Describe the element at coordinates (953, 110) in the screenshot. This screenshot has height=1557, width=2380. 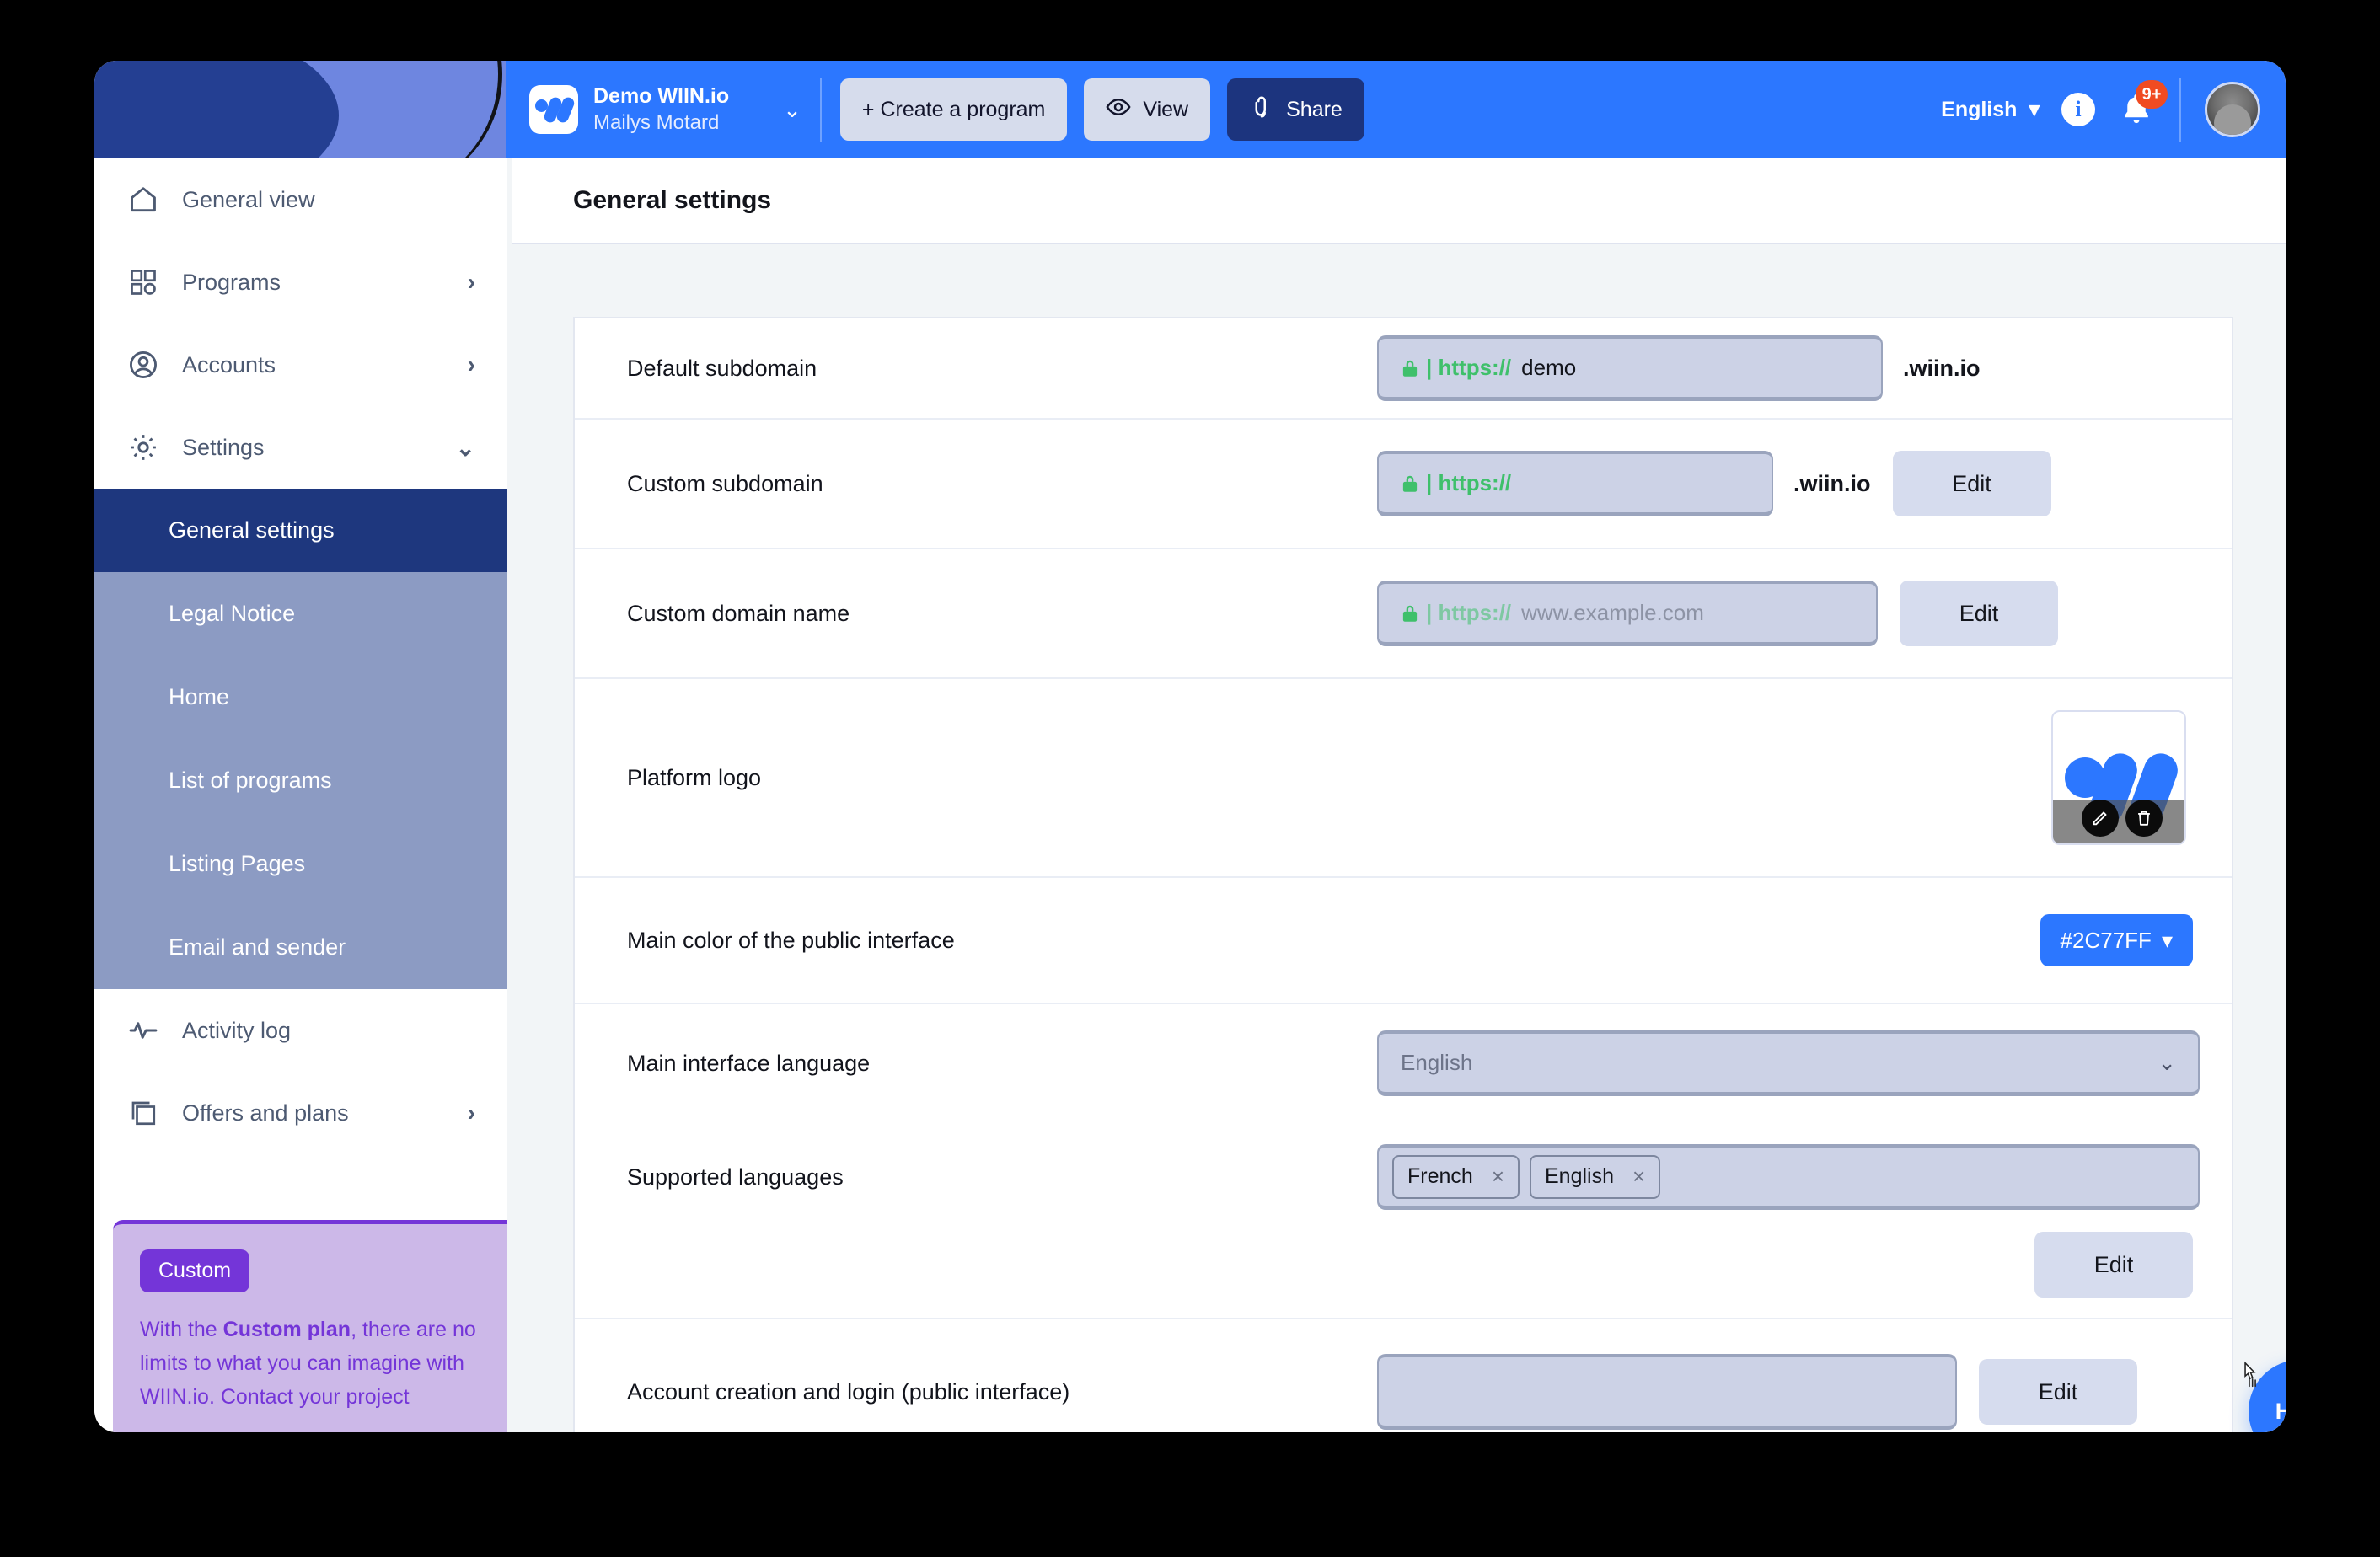
I see `create-program-button: + Create a program` at that location.